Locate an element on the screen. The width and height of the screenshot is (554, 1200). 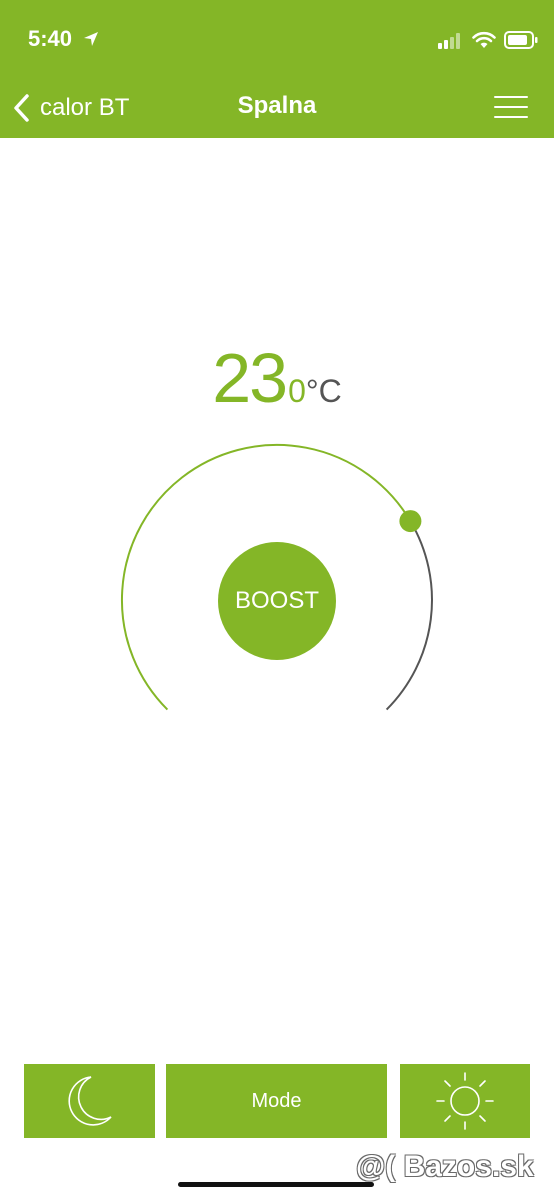
moon-icon is located at coordinates (89, 1101).